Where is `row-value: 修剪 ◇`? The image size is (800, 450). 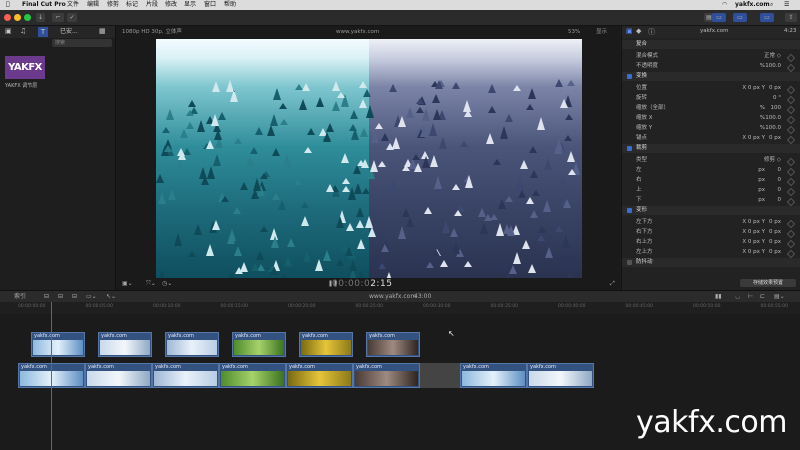
row-value: 修剪 ◇ is located at coordinates (772, 160).